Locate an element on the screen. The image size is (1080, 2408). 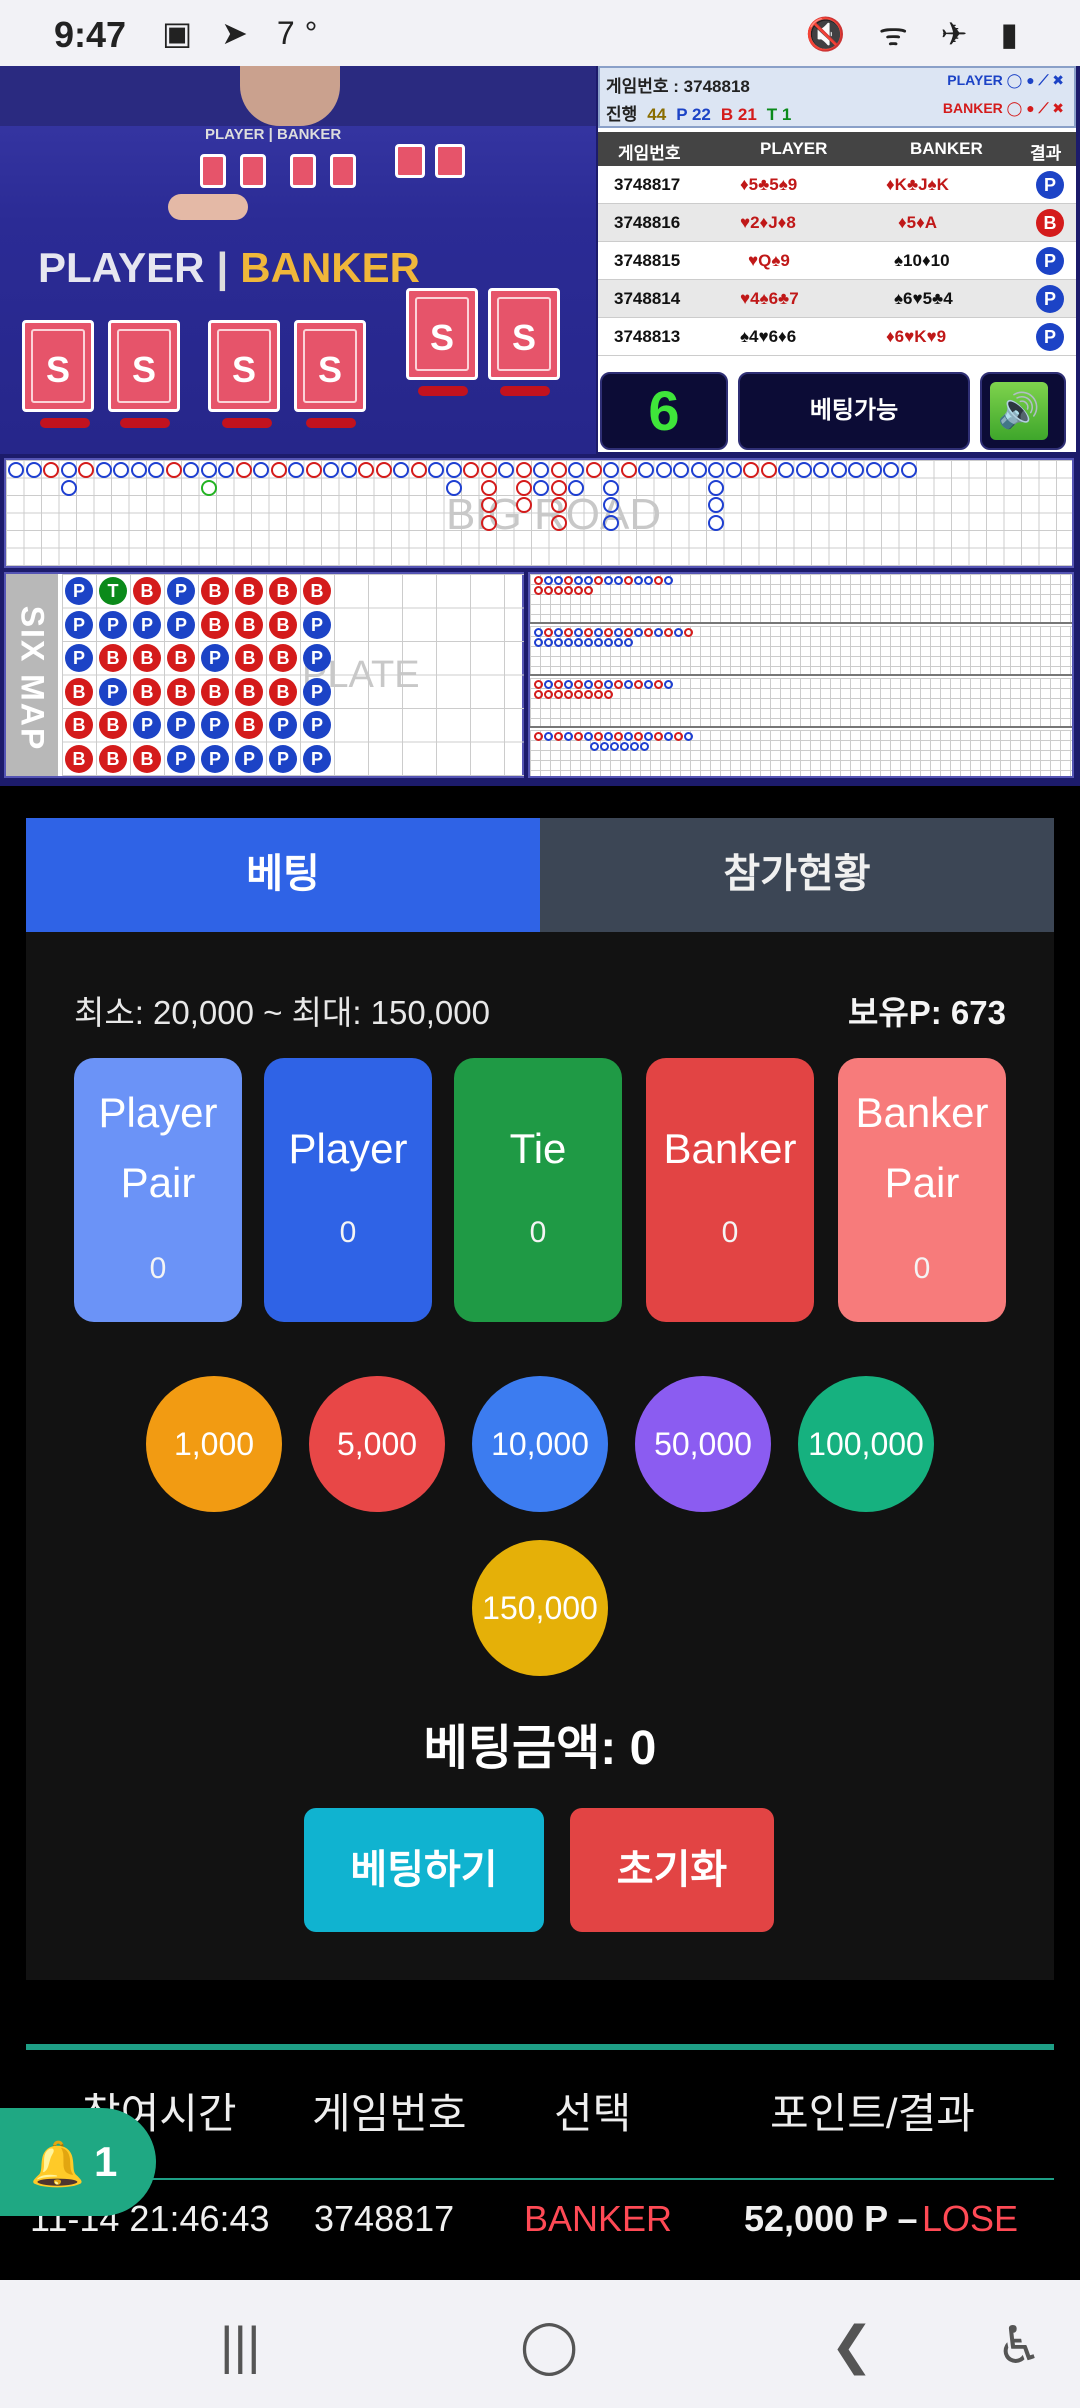
banker-pair-button: Banker Pair 0 is located at coordinates (922, 1190).